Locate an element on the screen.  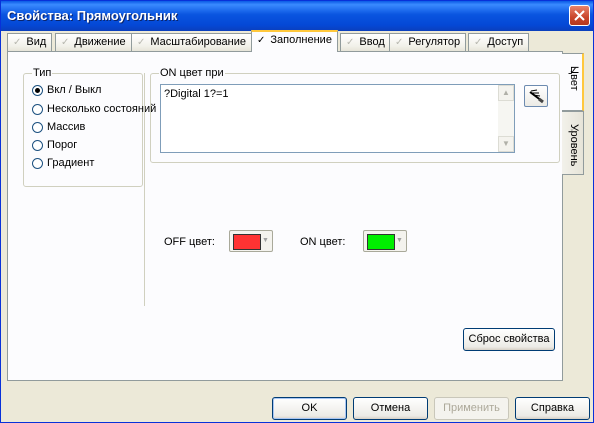
title-bar: Свойства: Прямоугольник is located at coordinates (297, 16).